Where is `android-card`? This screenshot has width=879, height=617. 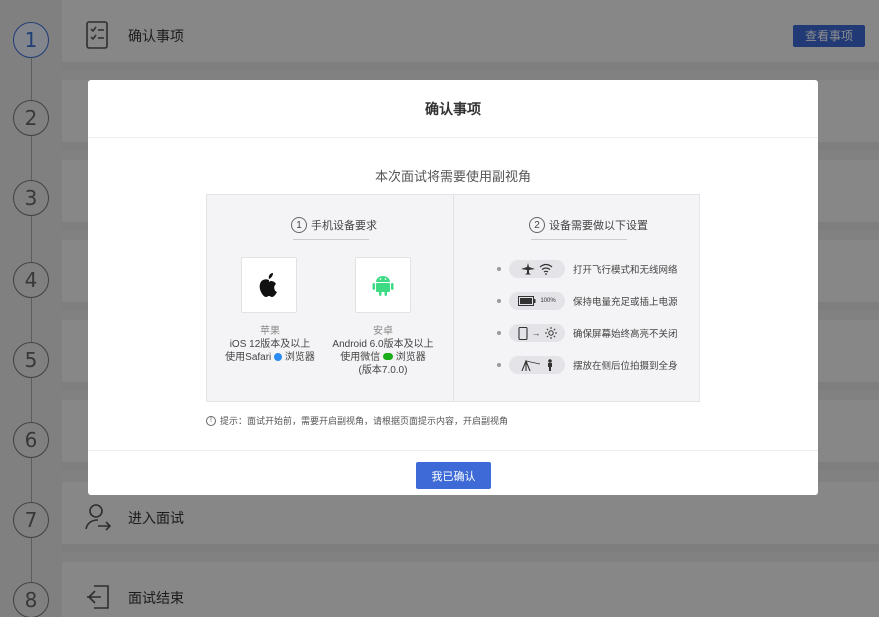 android-card is located at coordinates (383, 285).